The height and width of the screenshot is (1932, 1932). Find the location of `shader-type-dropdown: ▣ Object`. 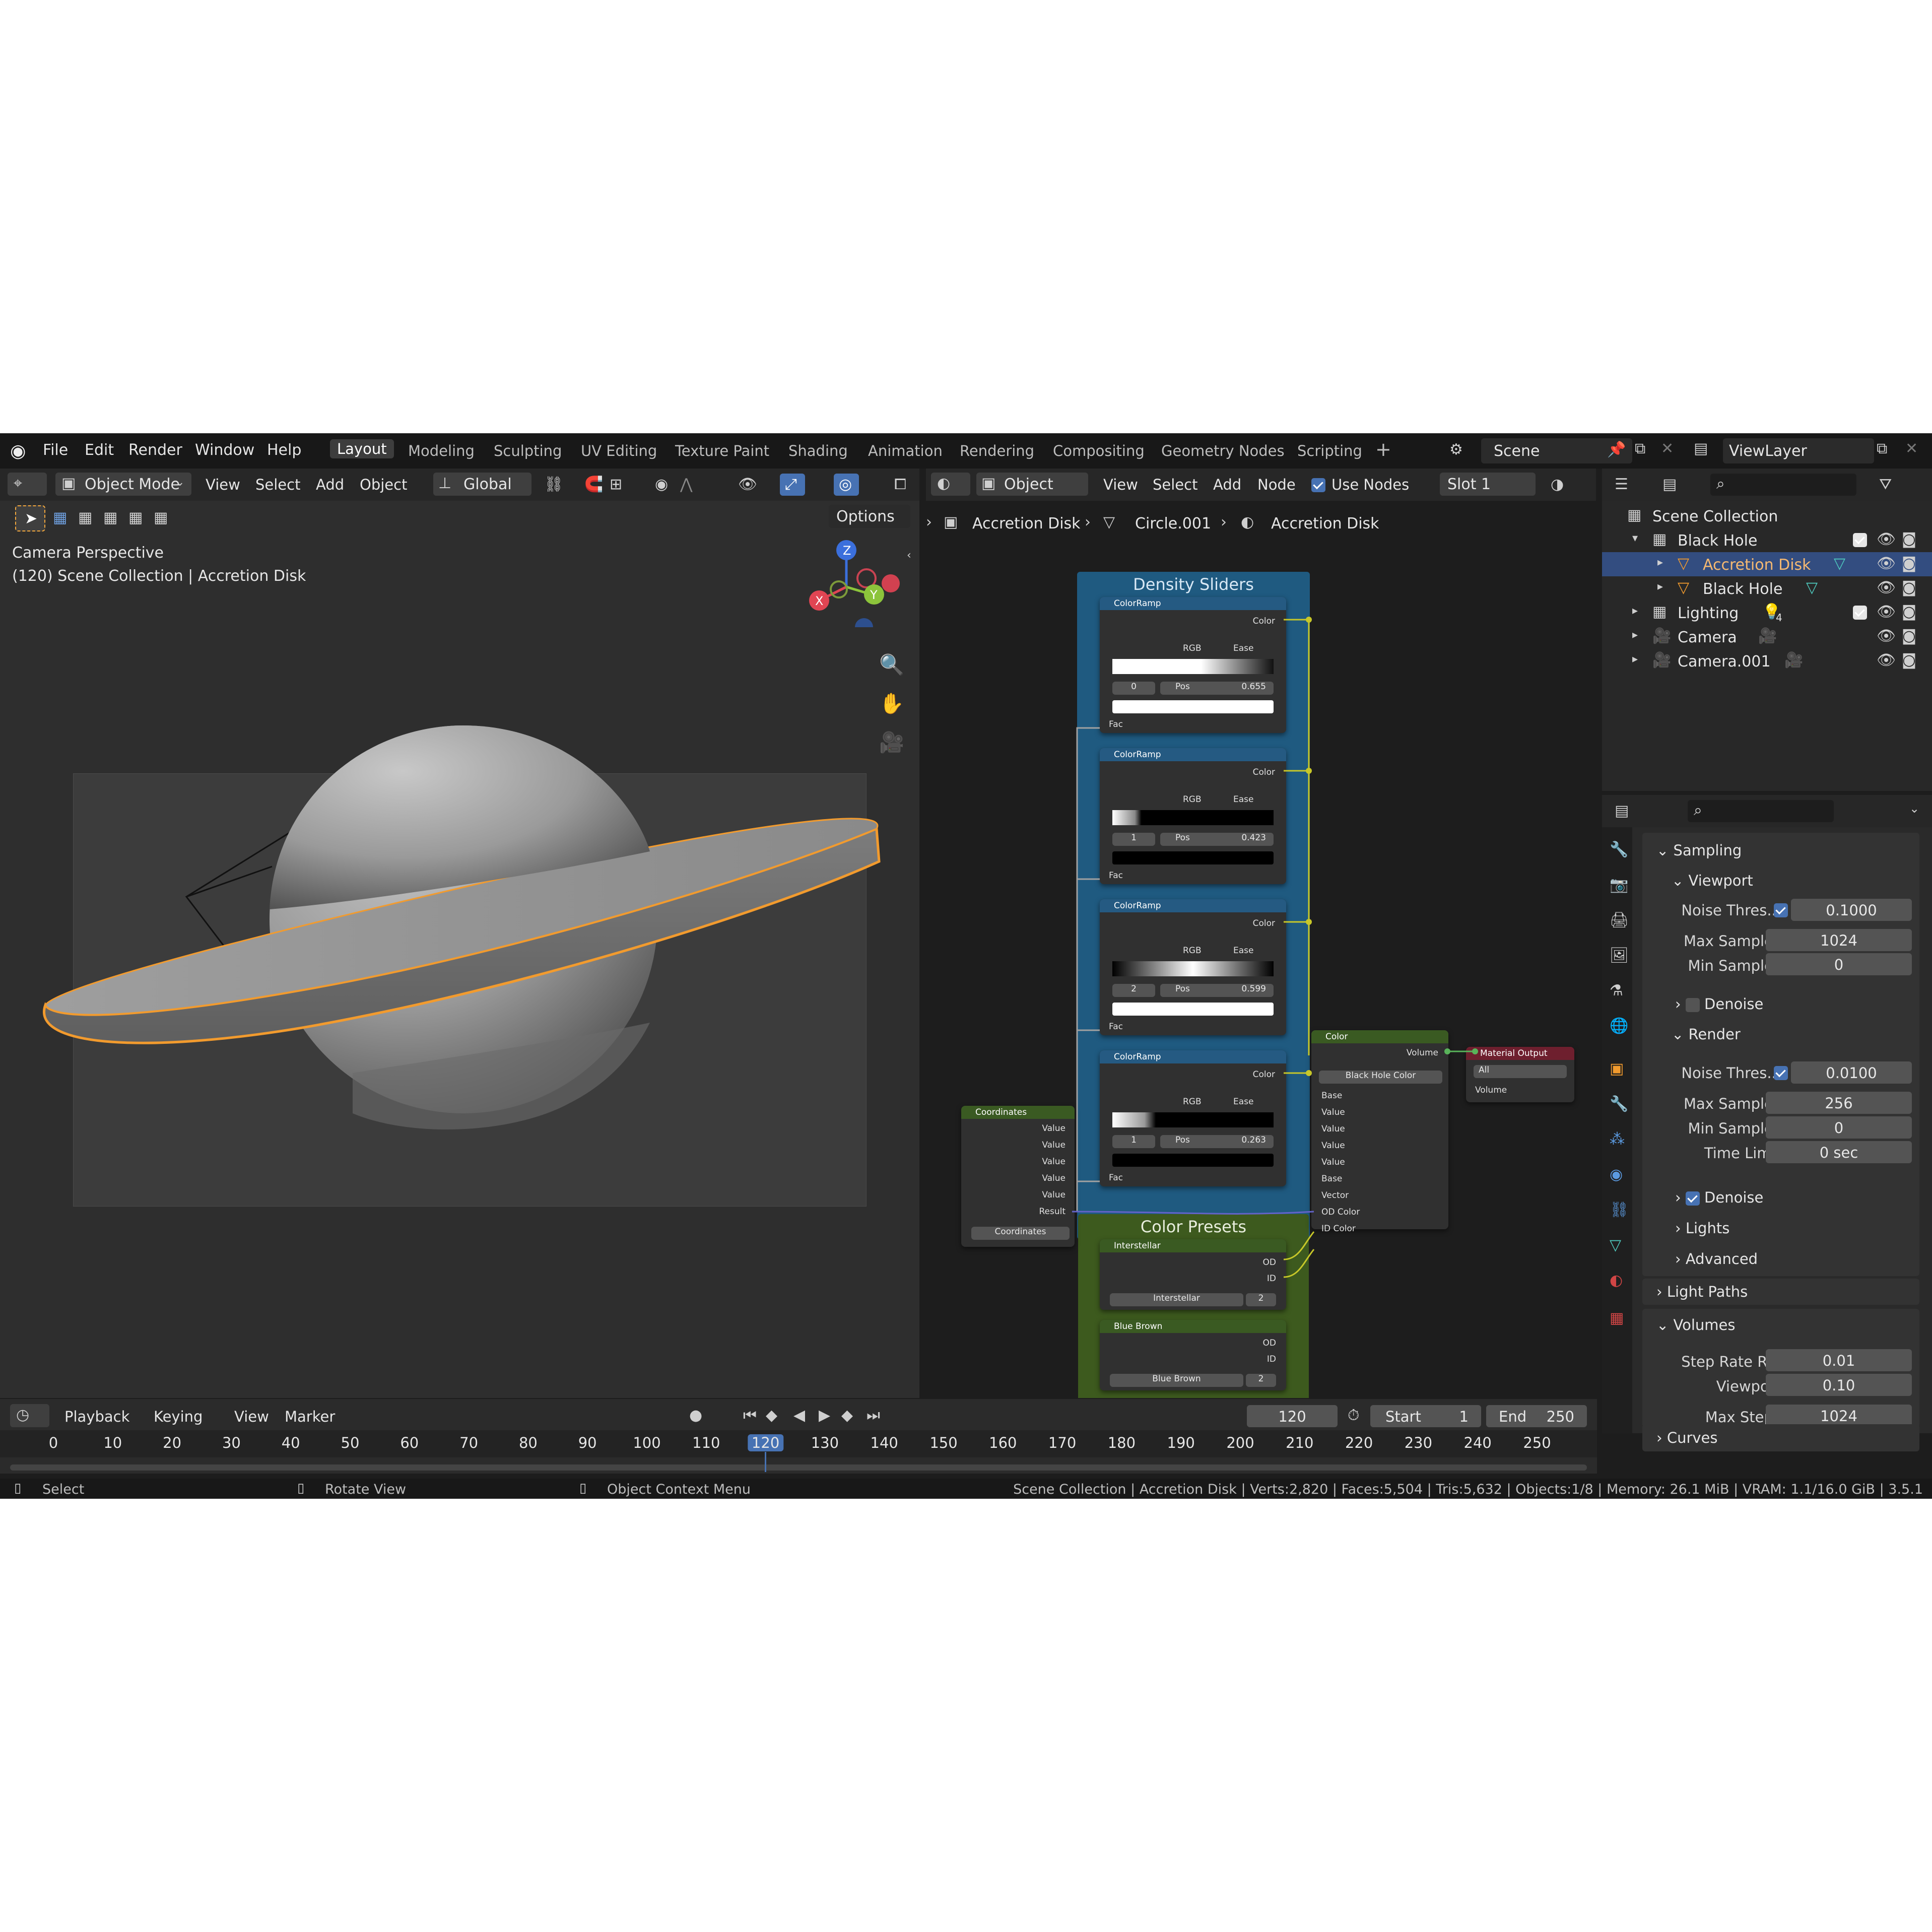

shader-type-dropdown: ▣ Object is located at coordinates (1032, 484).